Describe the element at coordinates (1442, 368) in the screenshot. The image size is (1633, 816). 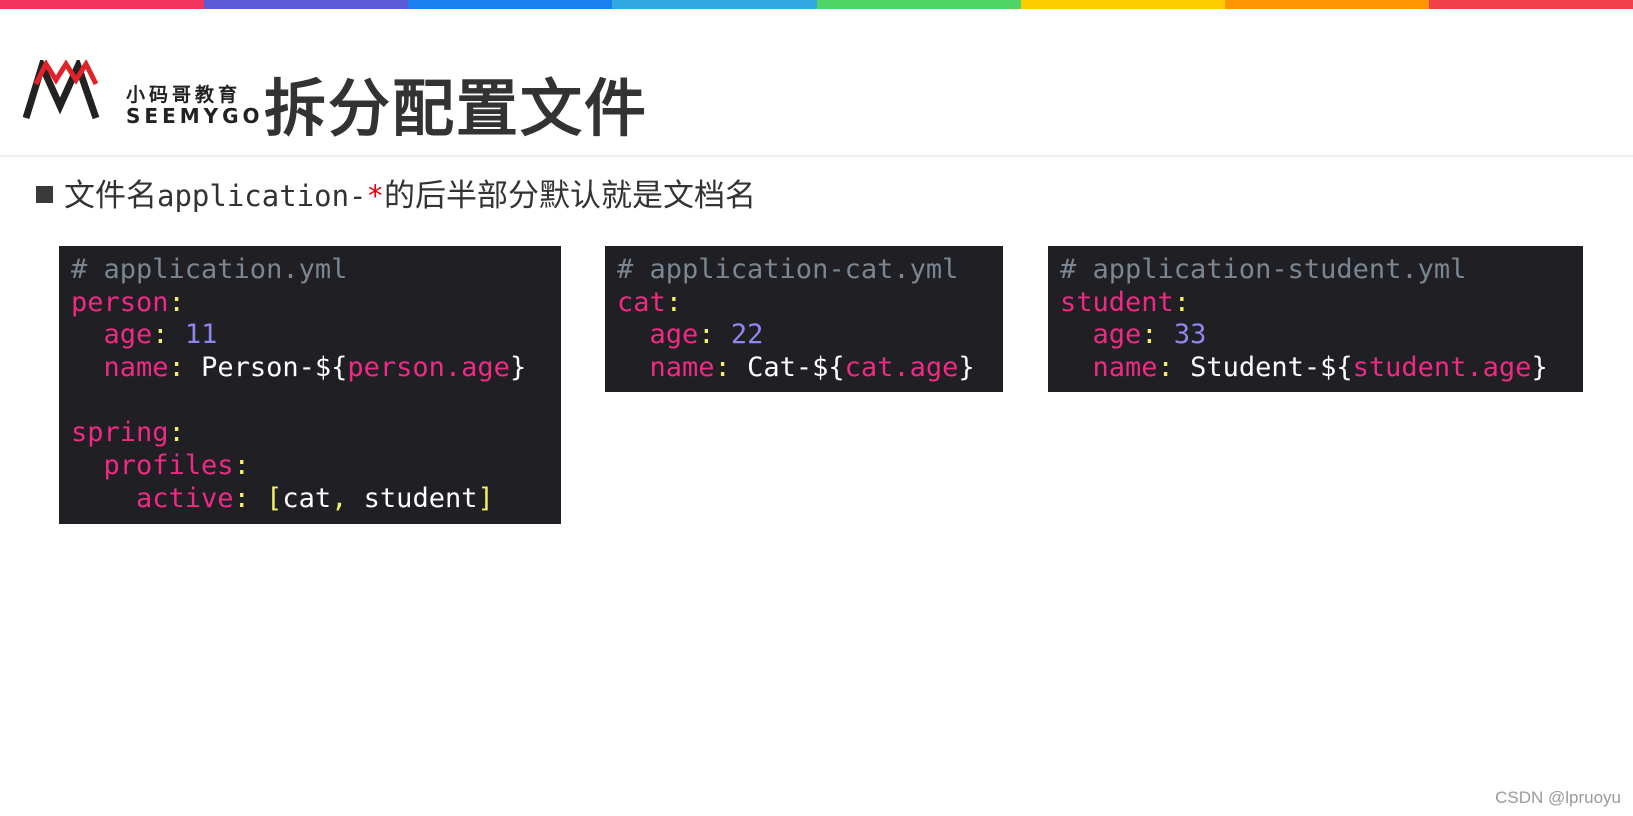
I see `code-variable: student.age` at that location.